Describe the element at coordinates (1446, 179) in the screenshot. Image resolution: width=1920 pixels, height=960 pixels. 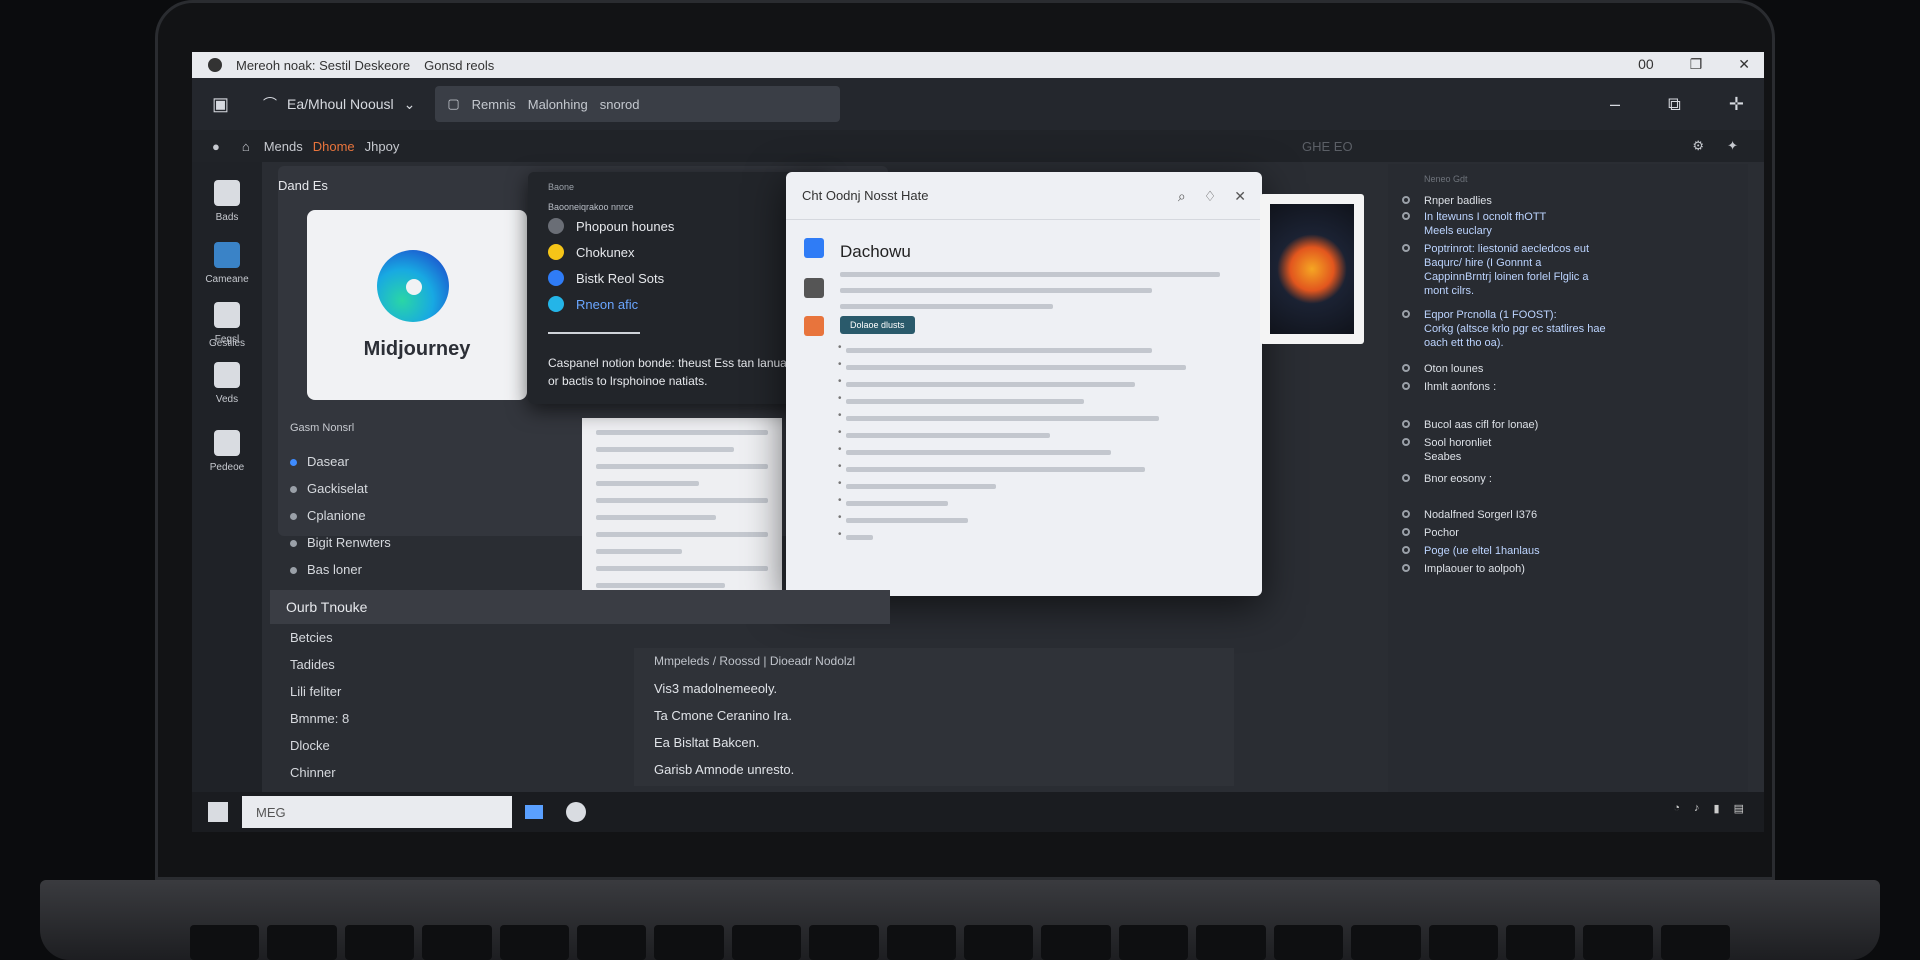
I see `right-panel-title: Neneo Gdt` at that location.